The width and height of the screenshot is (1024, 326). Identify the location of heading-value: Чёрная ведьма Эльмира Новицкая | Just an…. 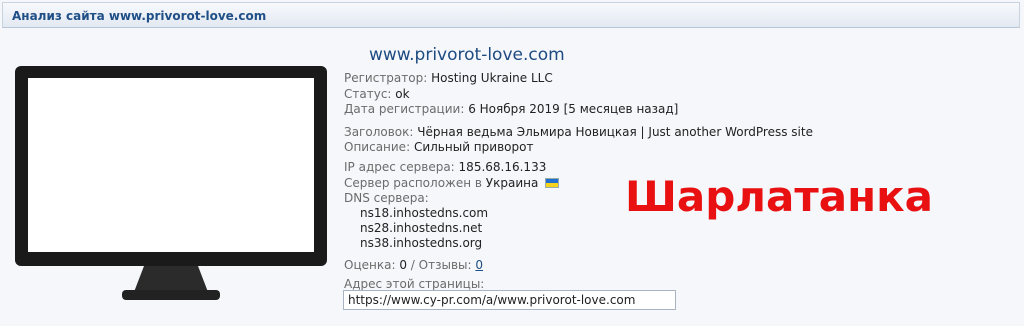
(615, 132).